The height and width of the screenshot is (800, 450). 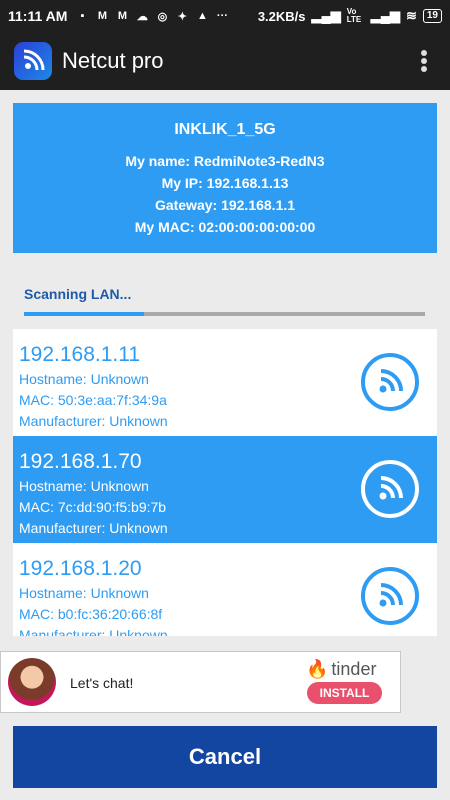 What do you see at coordinates (80, 461) in the screenshot?
I see `device-ip: 192.168.1.70` at bounding box center [80, 461].